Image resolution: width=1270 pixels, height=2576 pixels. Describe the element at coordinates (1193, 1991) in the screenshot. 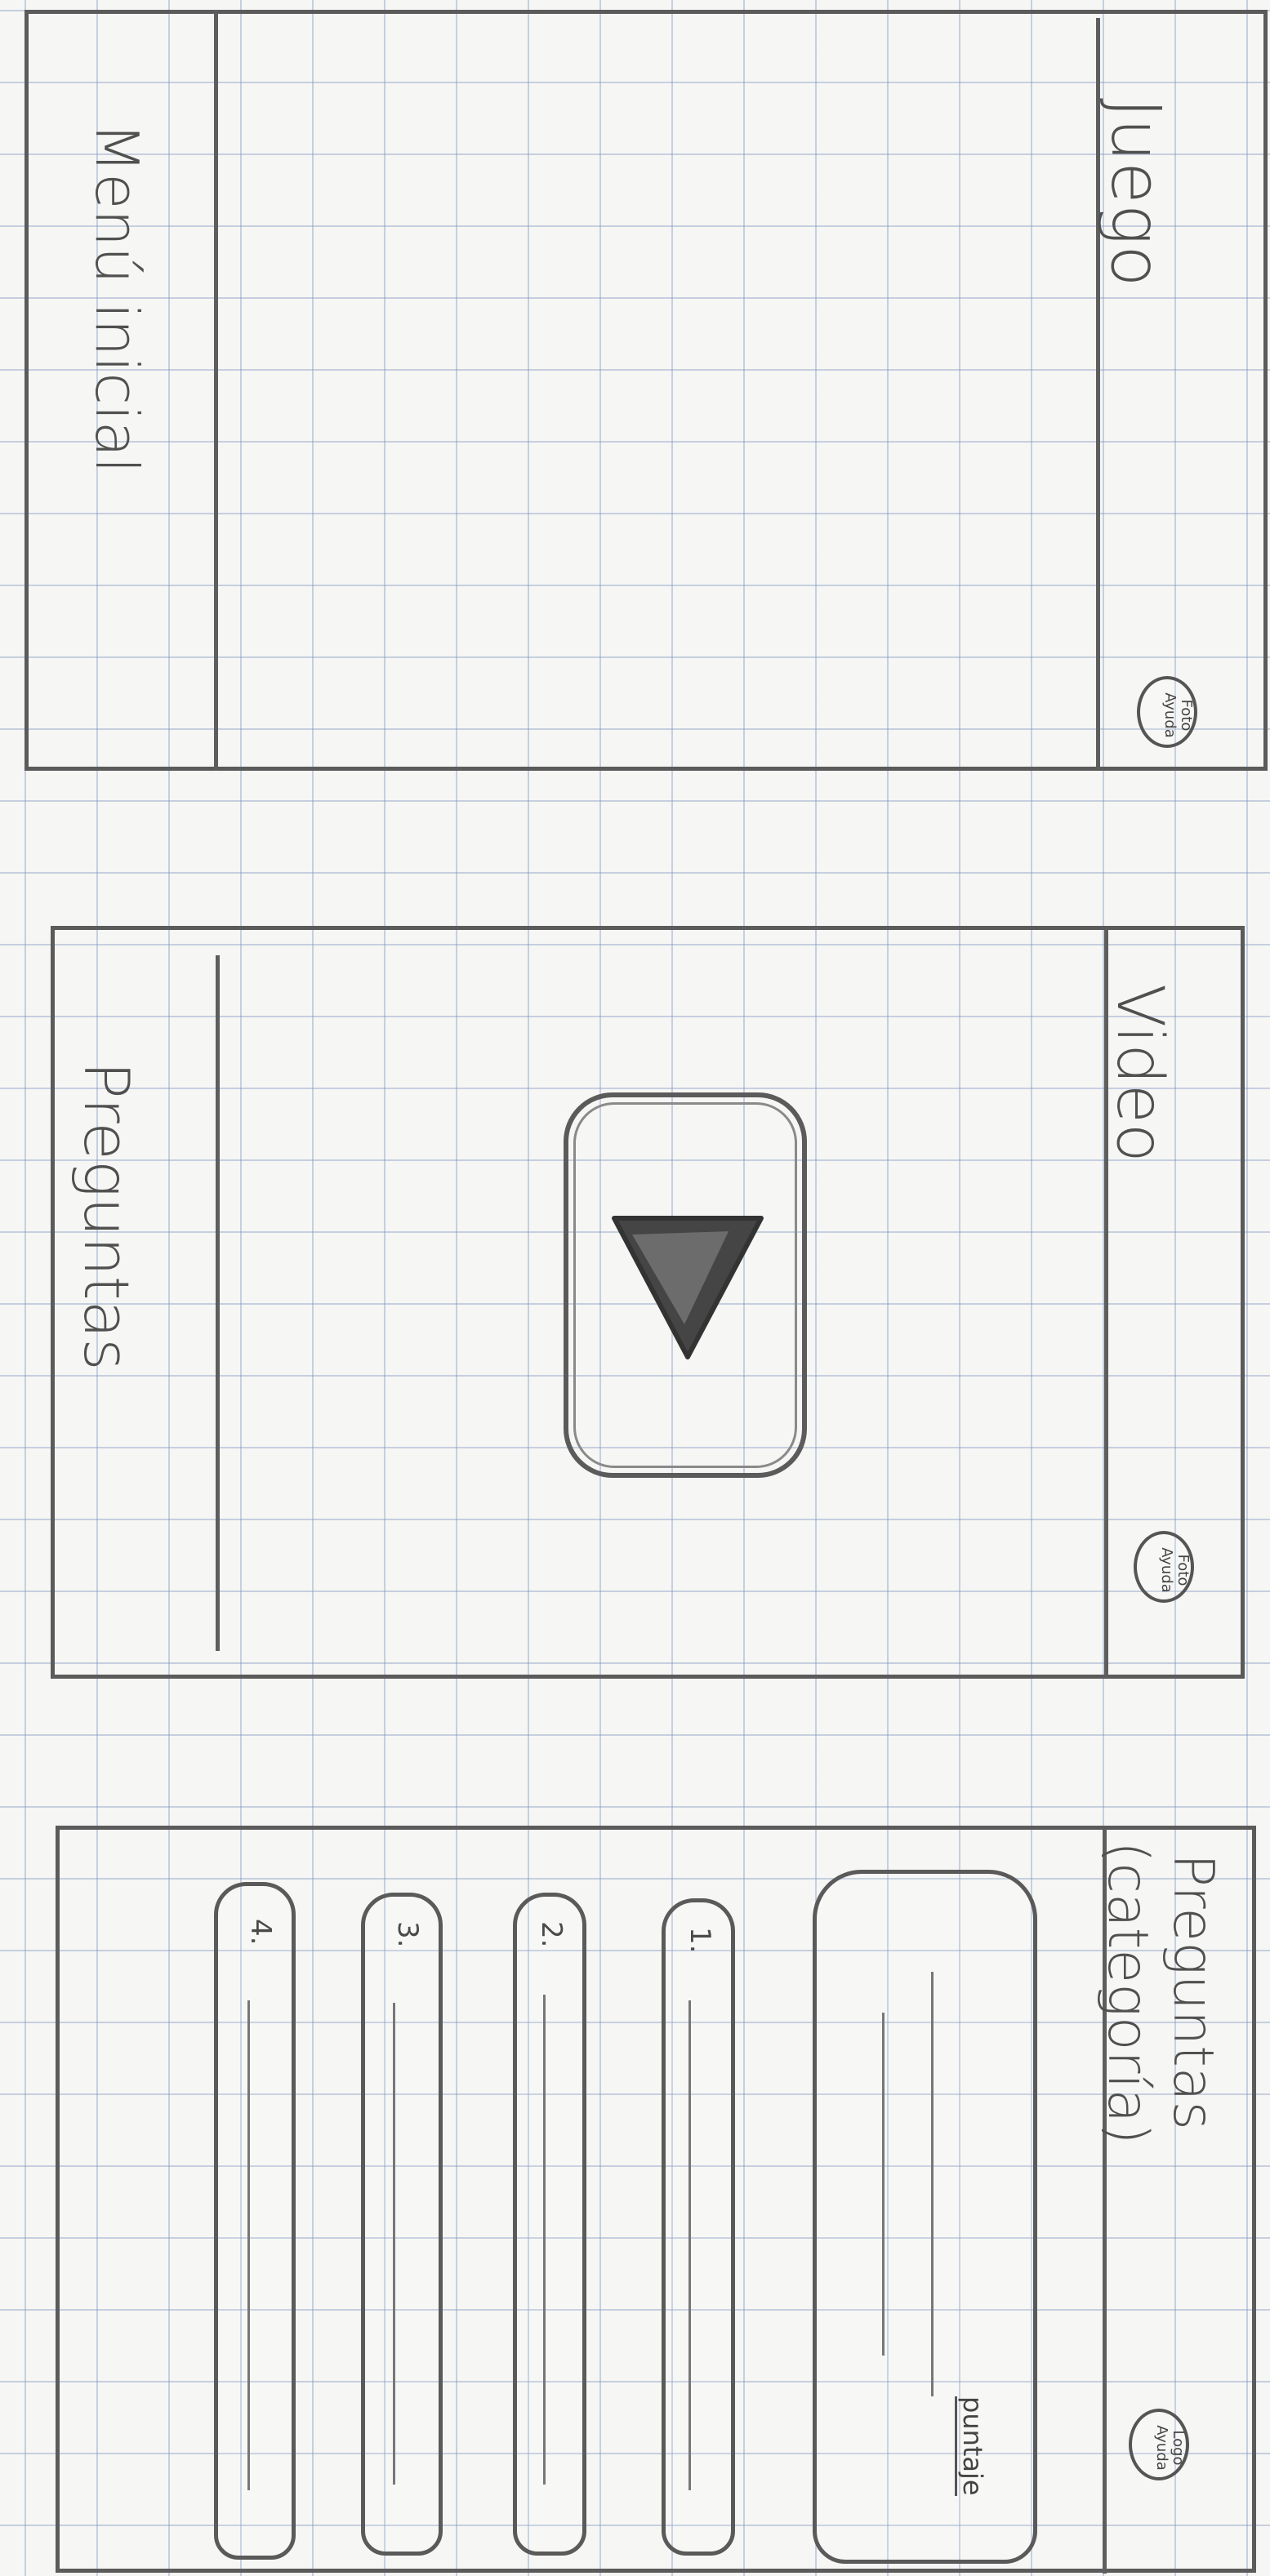

I see `screen-preguntas-title: Preguntas` at that location.